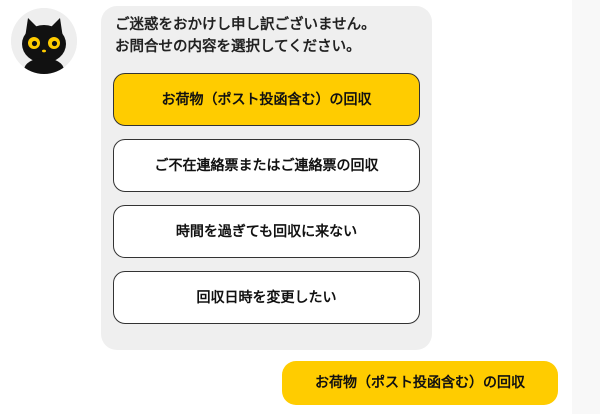 This screenshot has height=414, width=600. I want to click on bot-avatar, so click(44, 41).